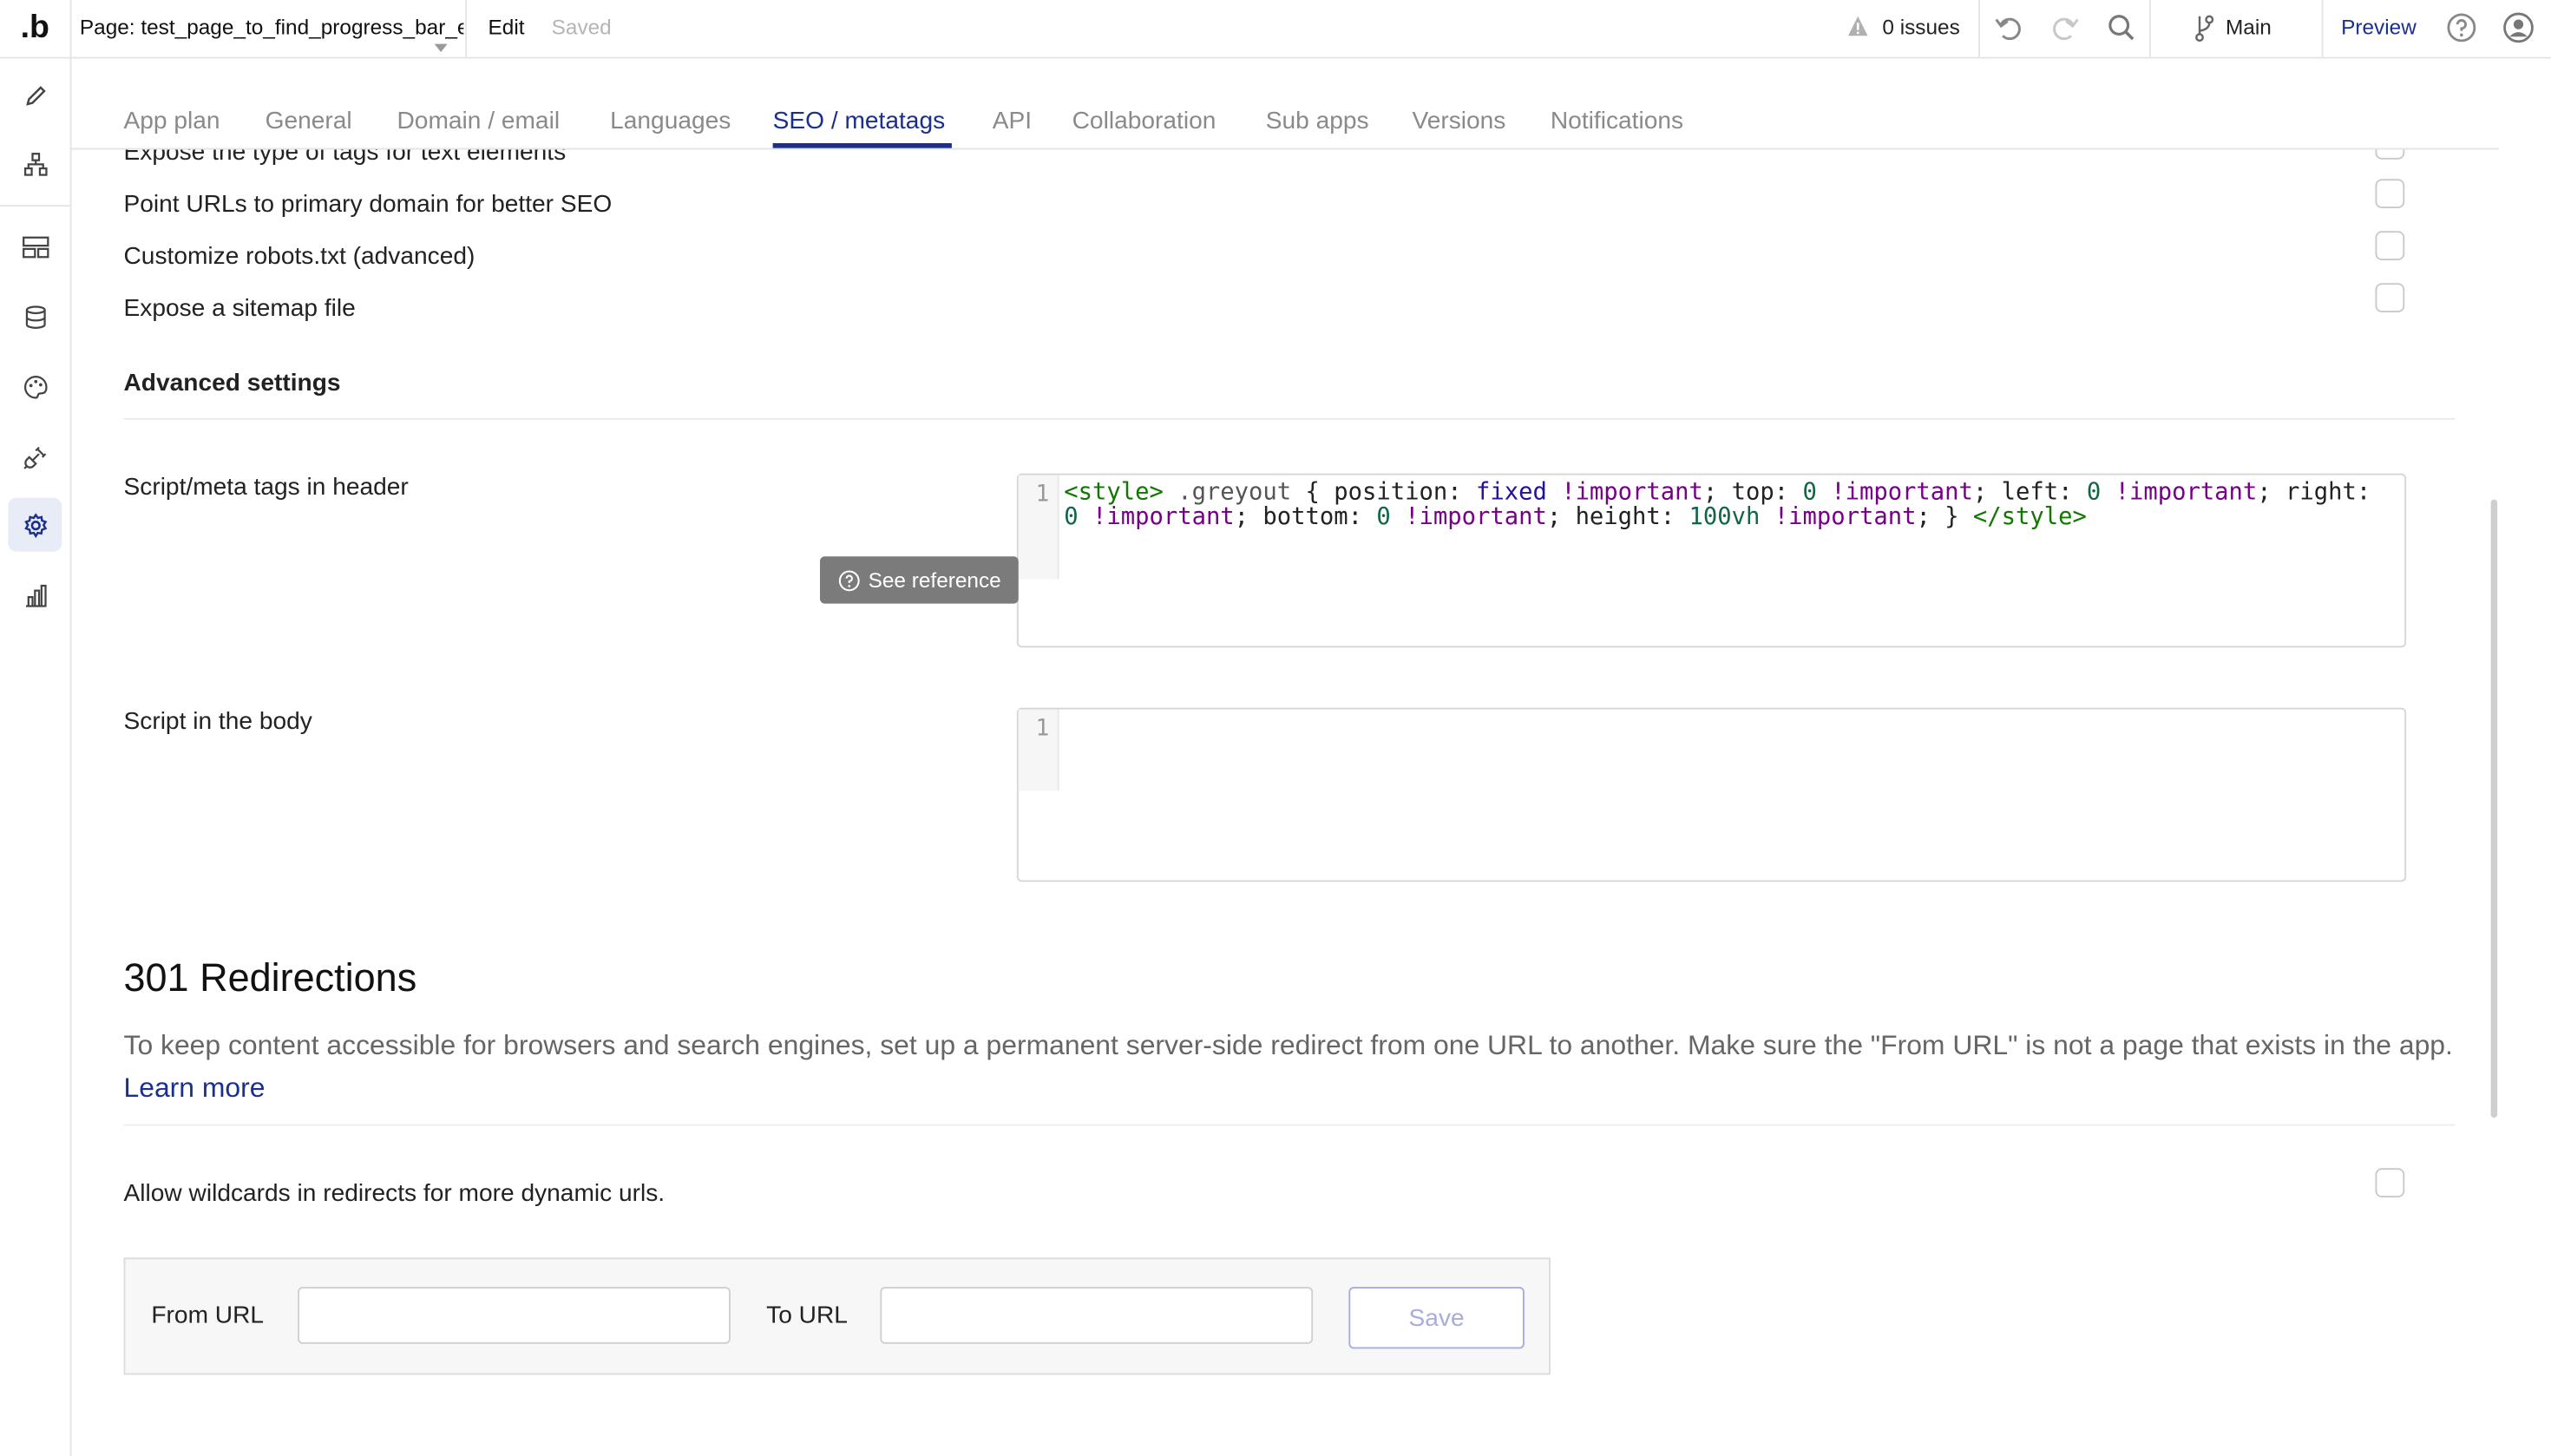 This screenshot has width=2551, height=1456. What do you see at coordinates (1097, 1315) in the screenshot?
I see `to-url-input` at bounding box center [1097, 1315].